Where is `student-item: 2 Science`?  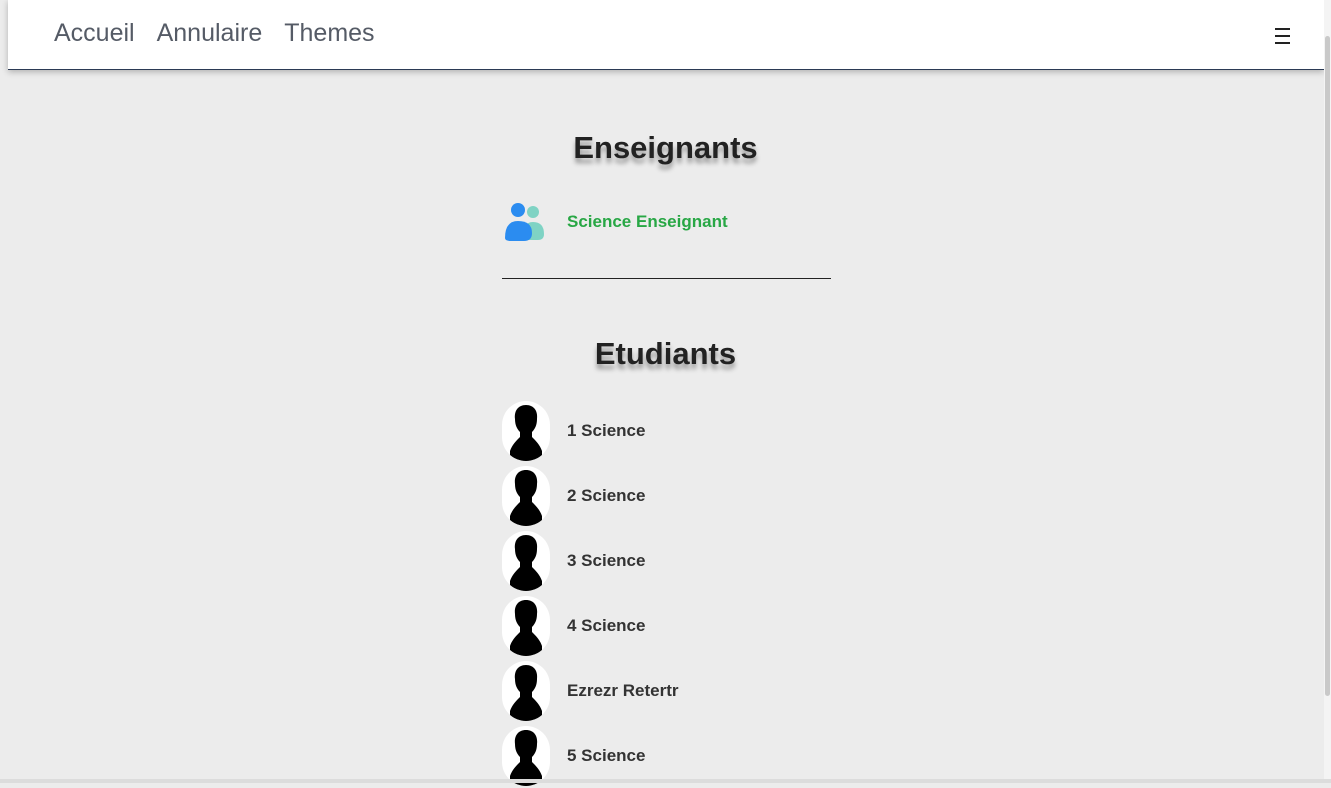 student-item: 2 Science is located at coordinates (590, 495).